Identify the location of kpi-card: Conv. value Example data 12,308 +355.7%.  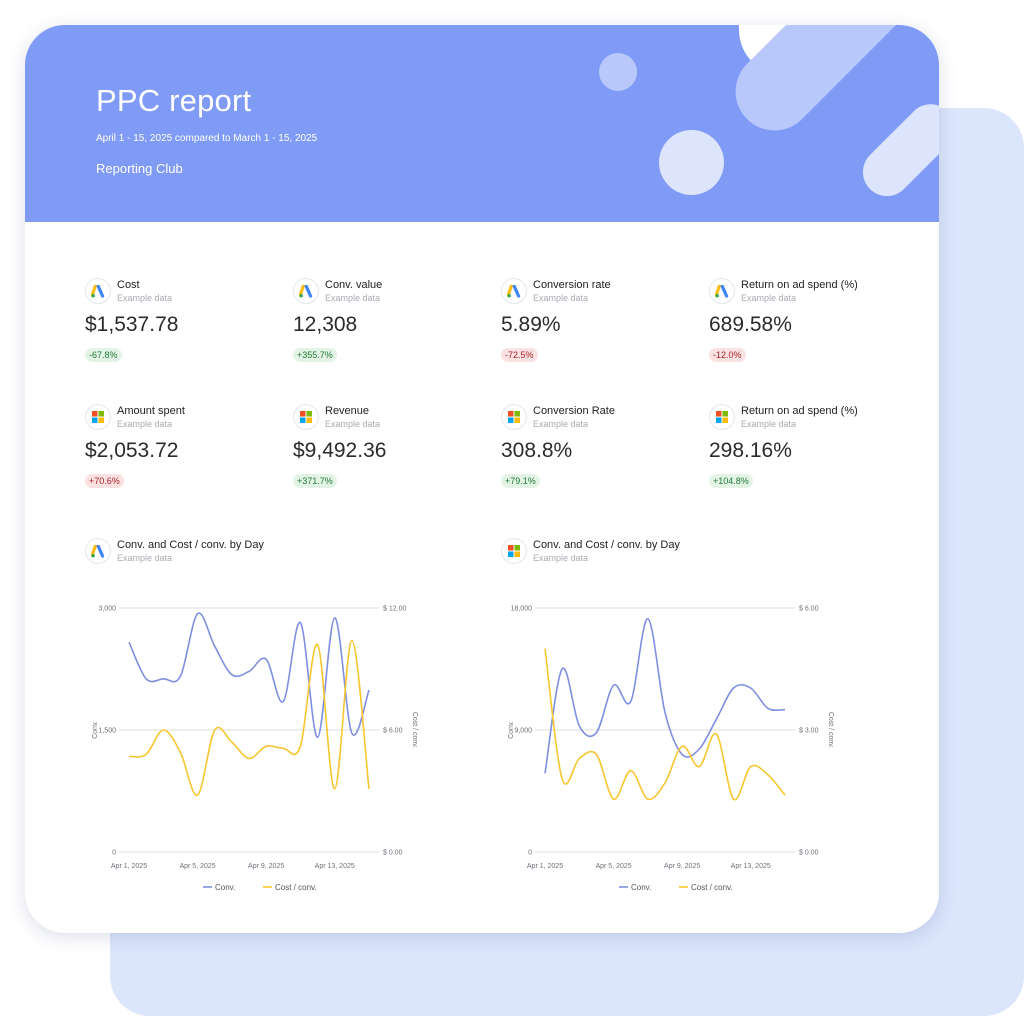
(393, 328).